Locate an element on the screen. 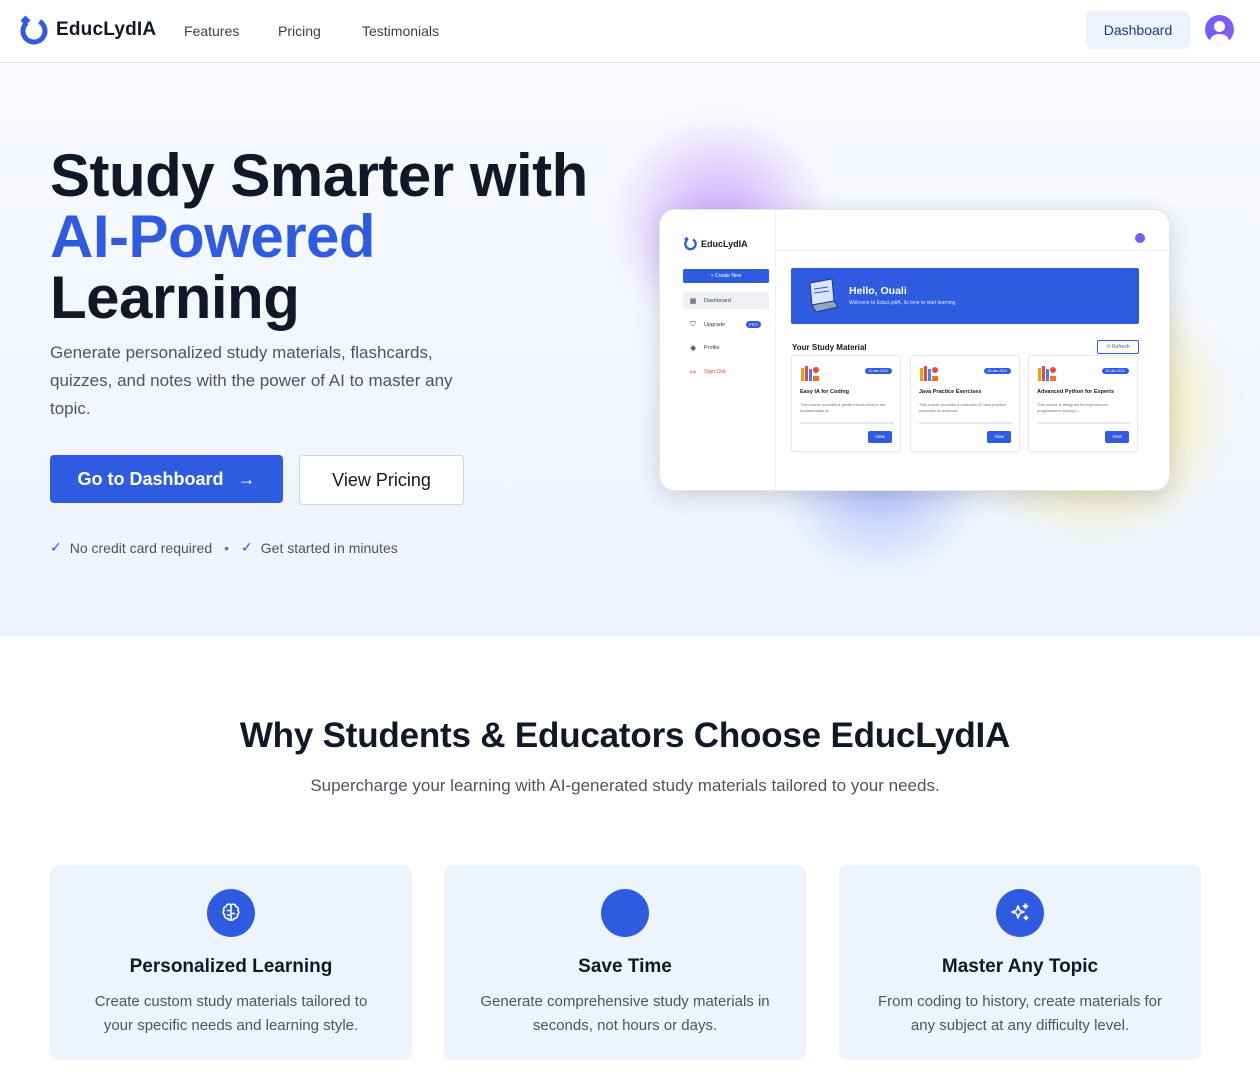  mock-menu-label: Upgrade is located at coordinates (715, 324).